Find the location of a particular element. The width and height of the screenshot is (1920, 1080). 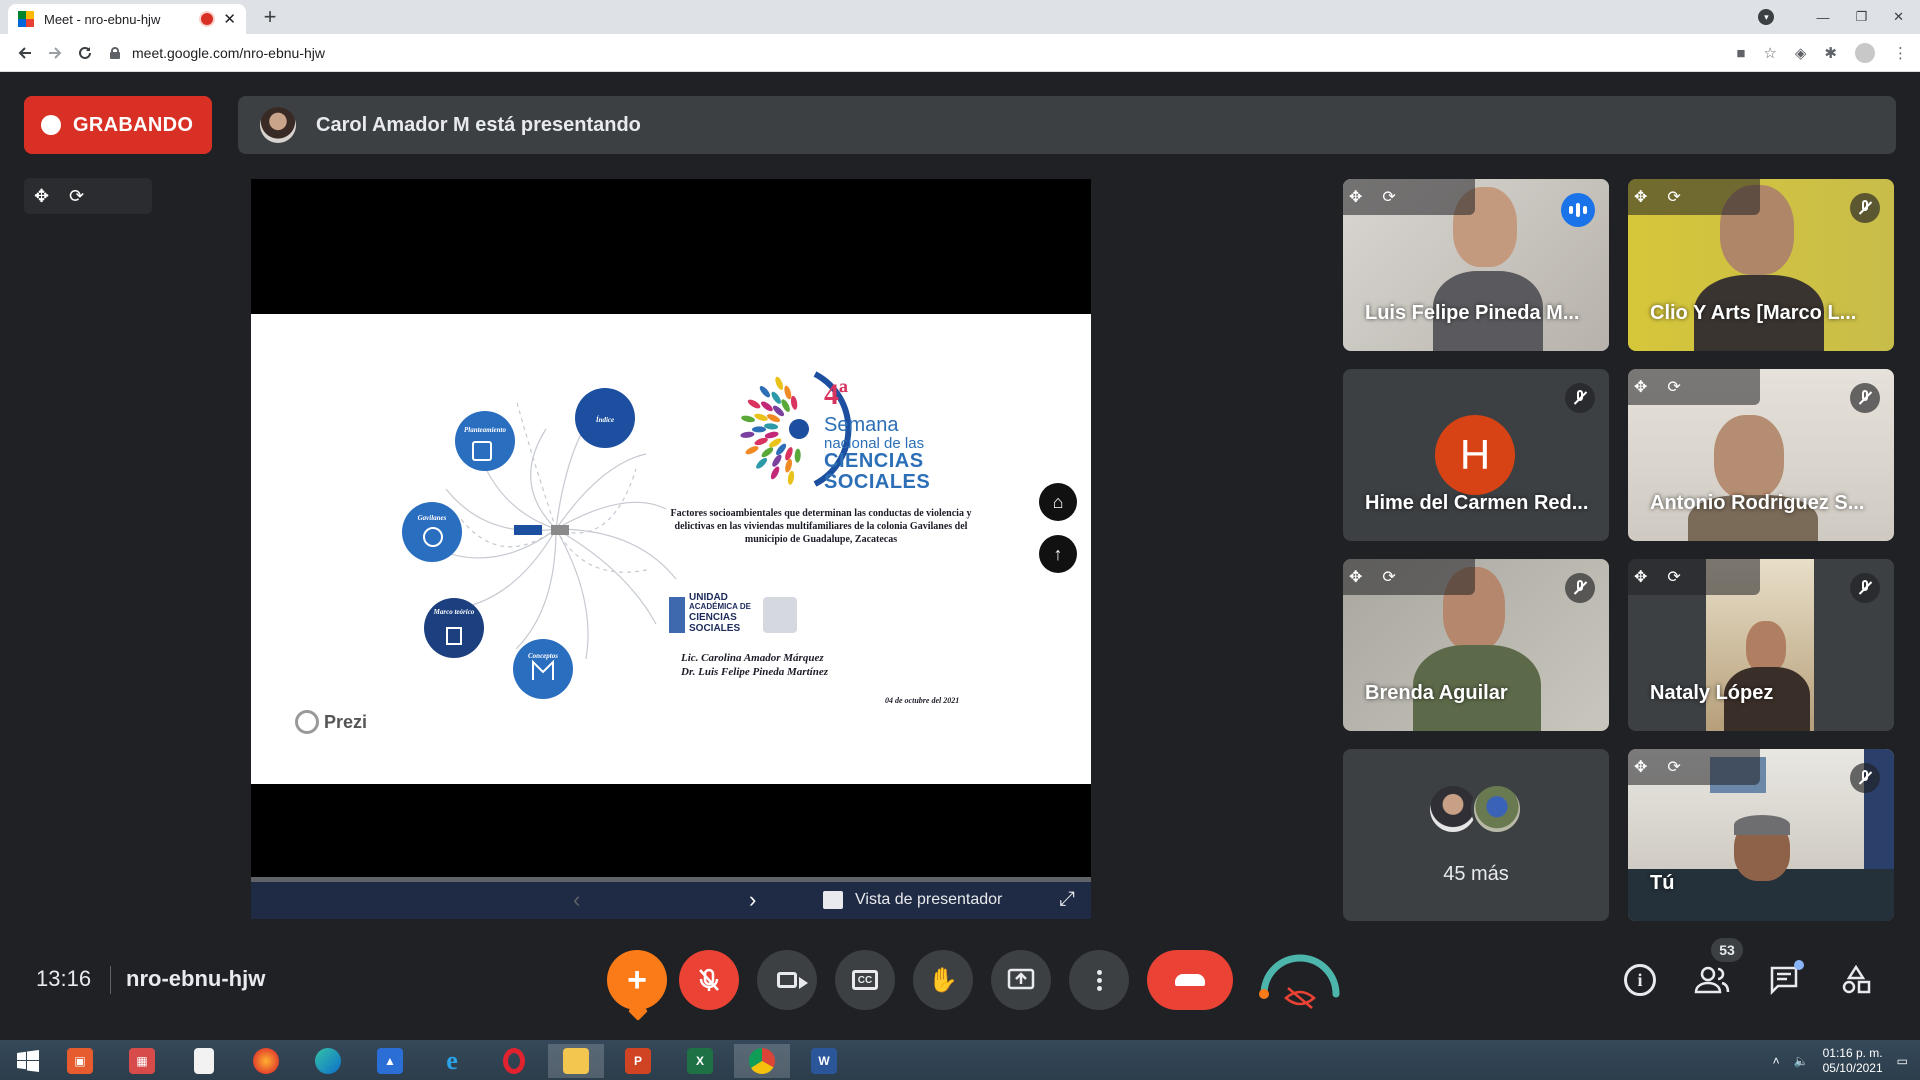

taskbar-app: ▦ is located at coordinates (142, 1061).